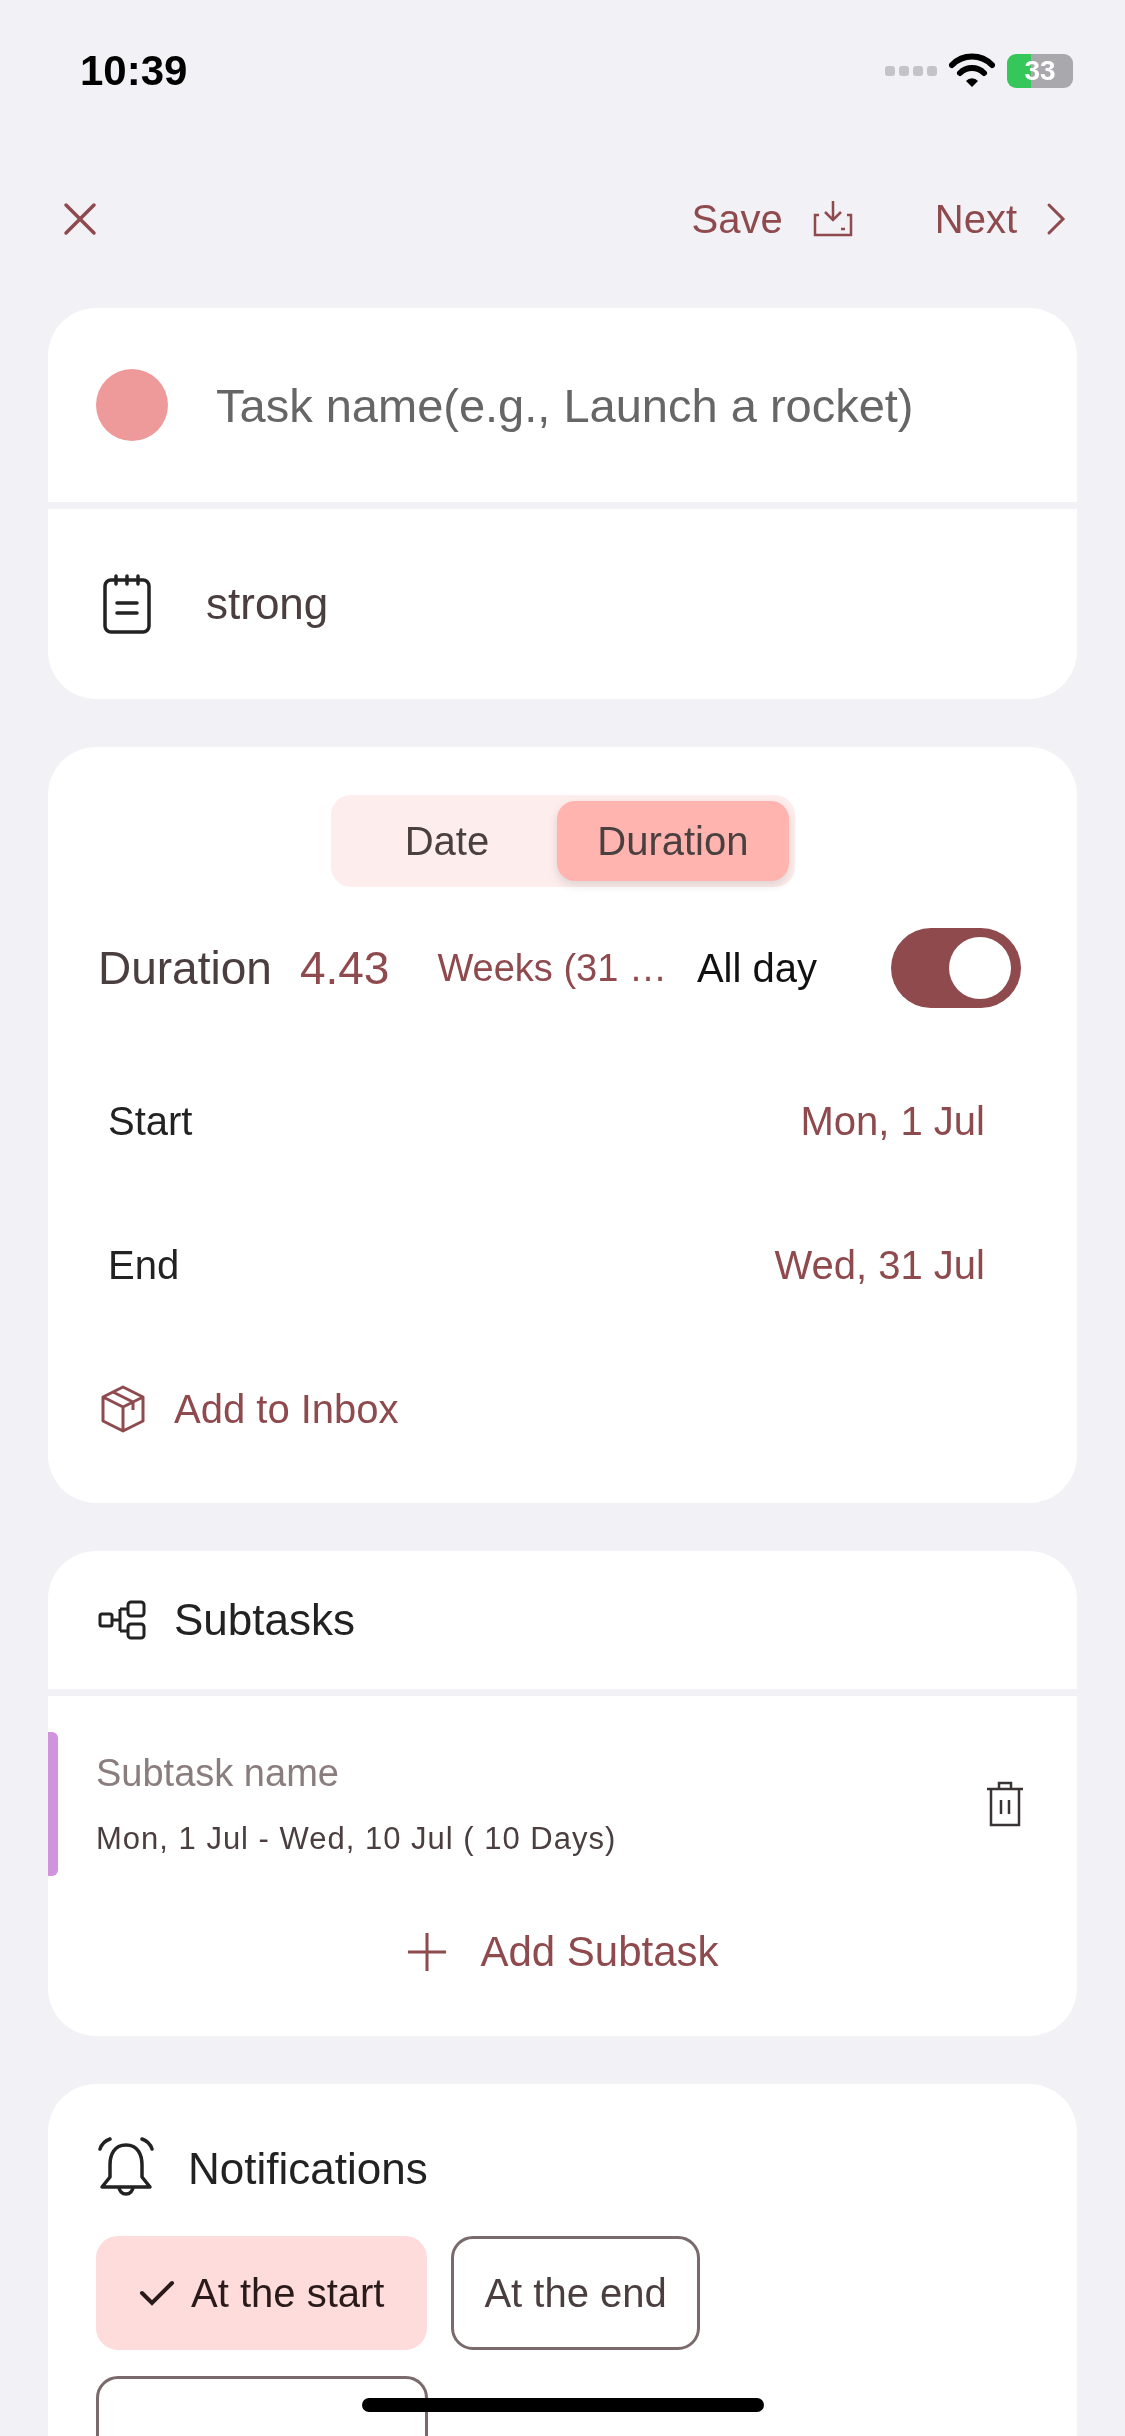  Describe the element at coordinates (286, 1409) in the screenshot. I see `add-to-inbox-link: Add to Inbox` at that location.